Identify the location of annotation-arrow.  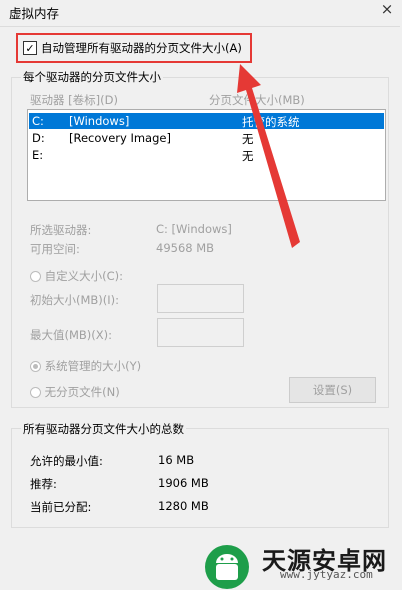
(268, 156).